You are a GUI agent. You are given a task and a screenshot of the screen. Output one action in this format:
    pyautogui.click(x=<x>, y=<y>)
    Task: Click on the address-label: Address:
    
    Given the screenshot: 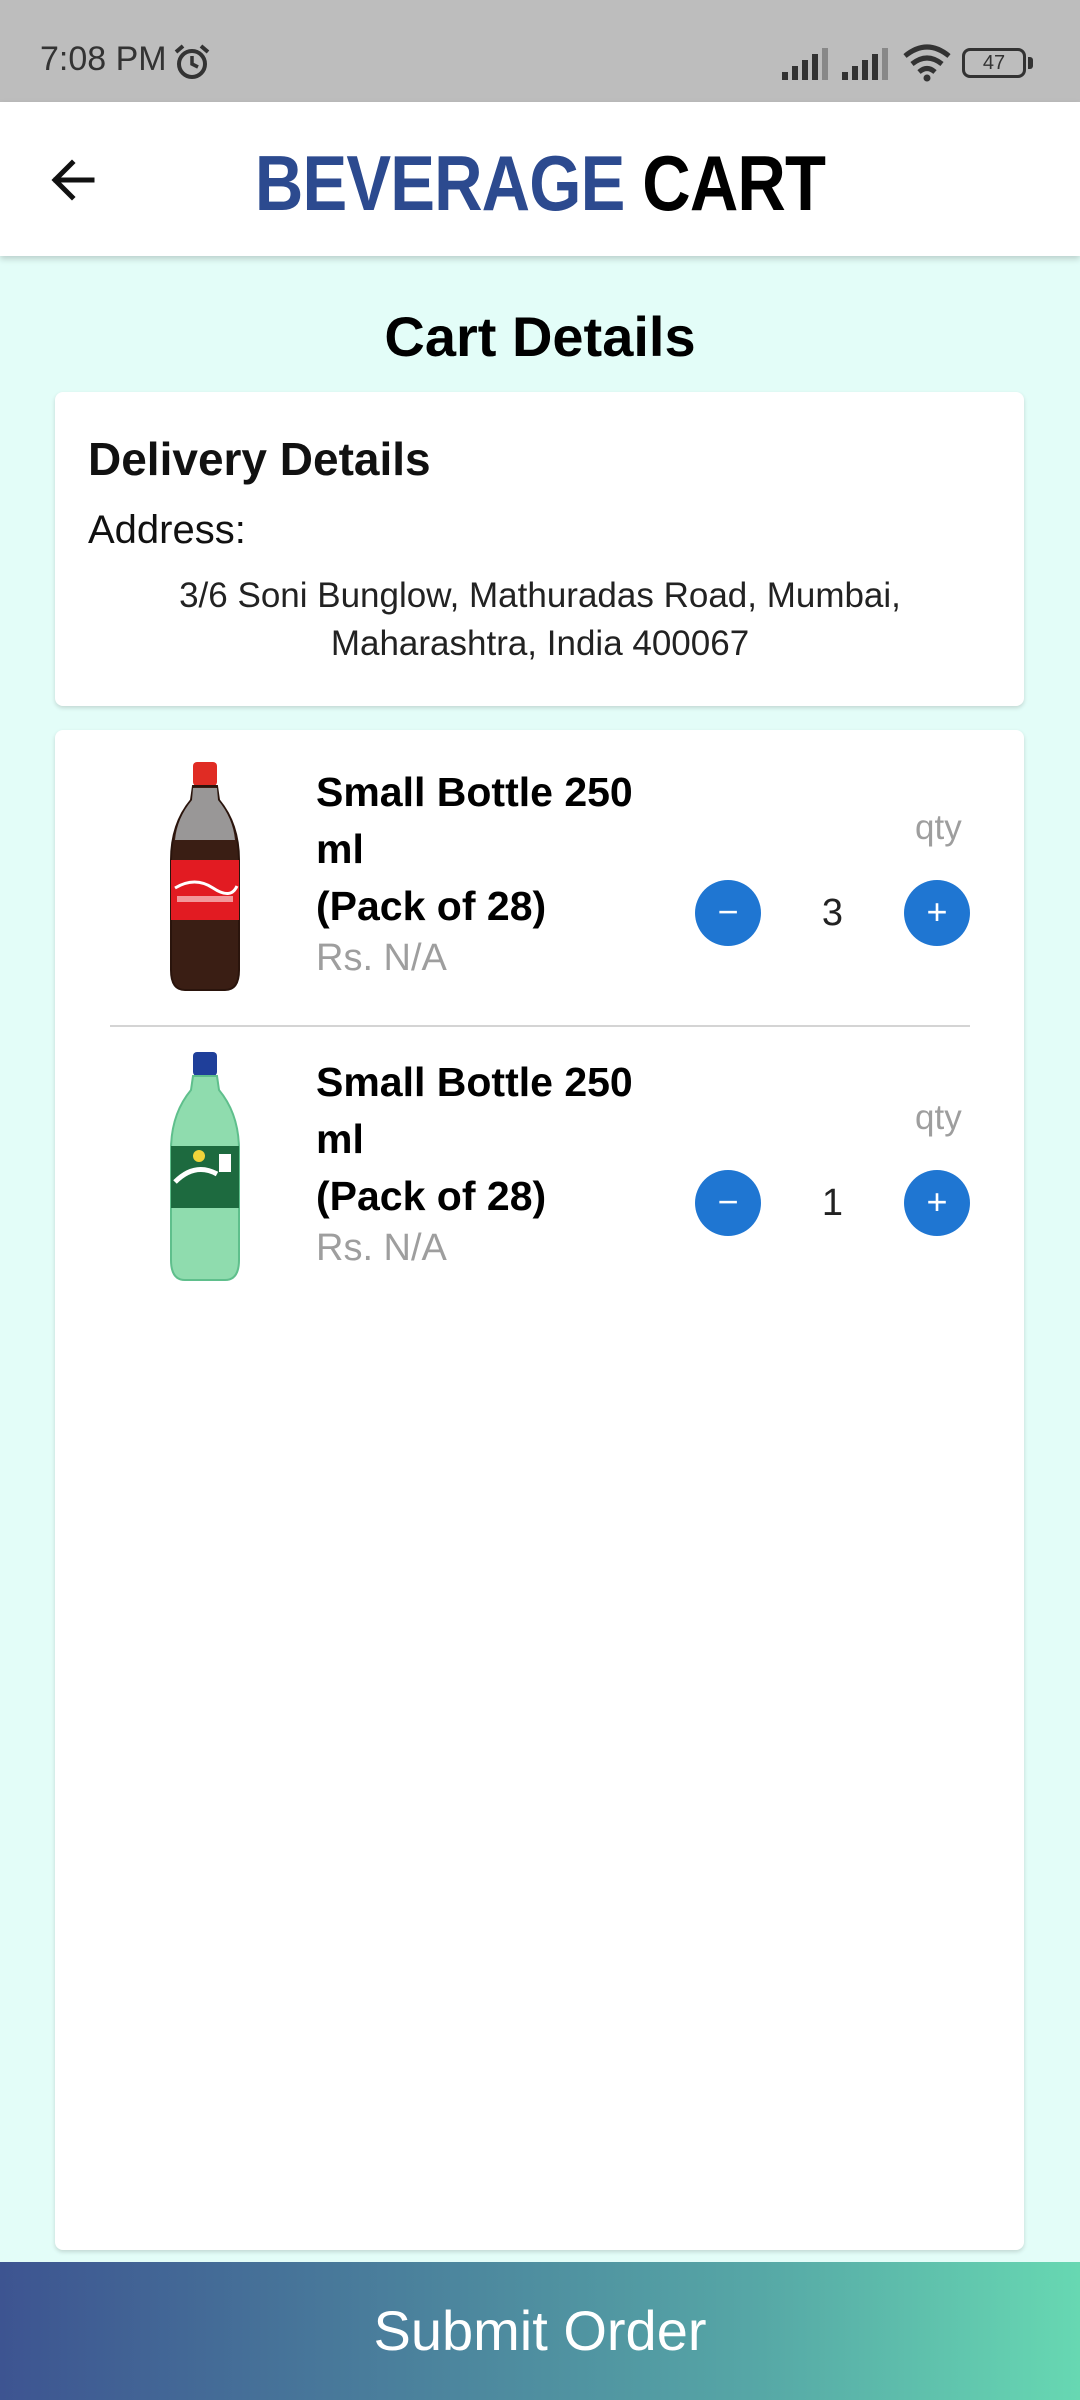 What is the action you would take?
    pyautogui.click(x=167, y=530)
    